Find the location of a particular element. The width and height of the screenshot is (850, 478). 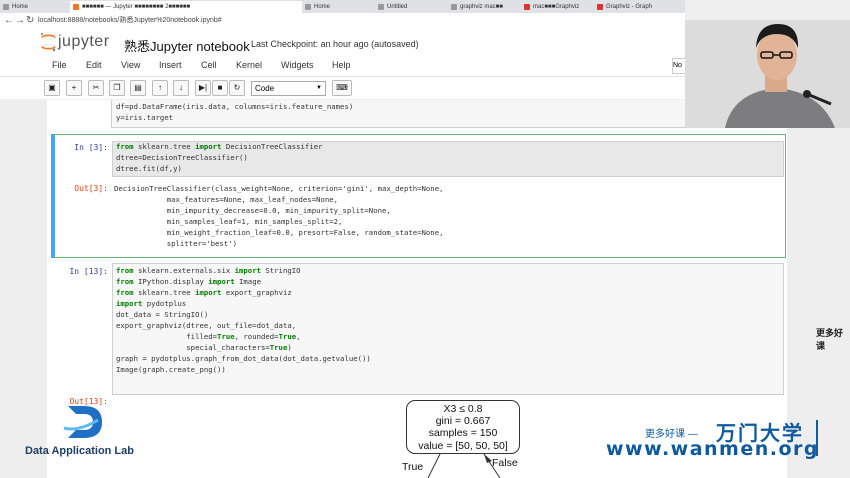

code-line: import pydotplus is located at coordinates (151, 303).